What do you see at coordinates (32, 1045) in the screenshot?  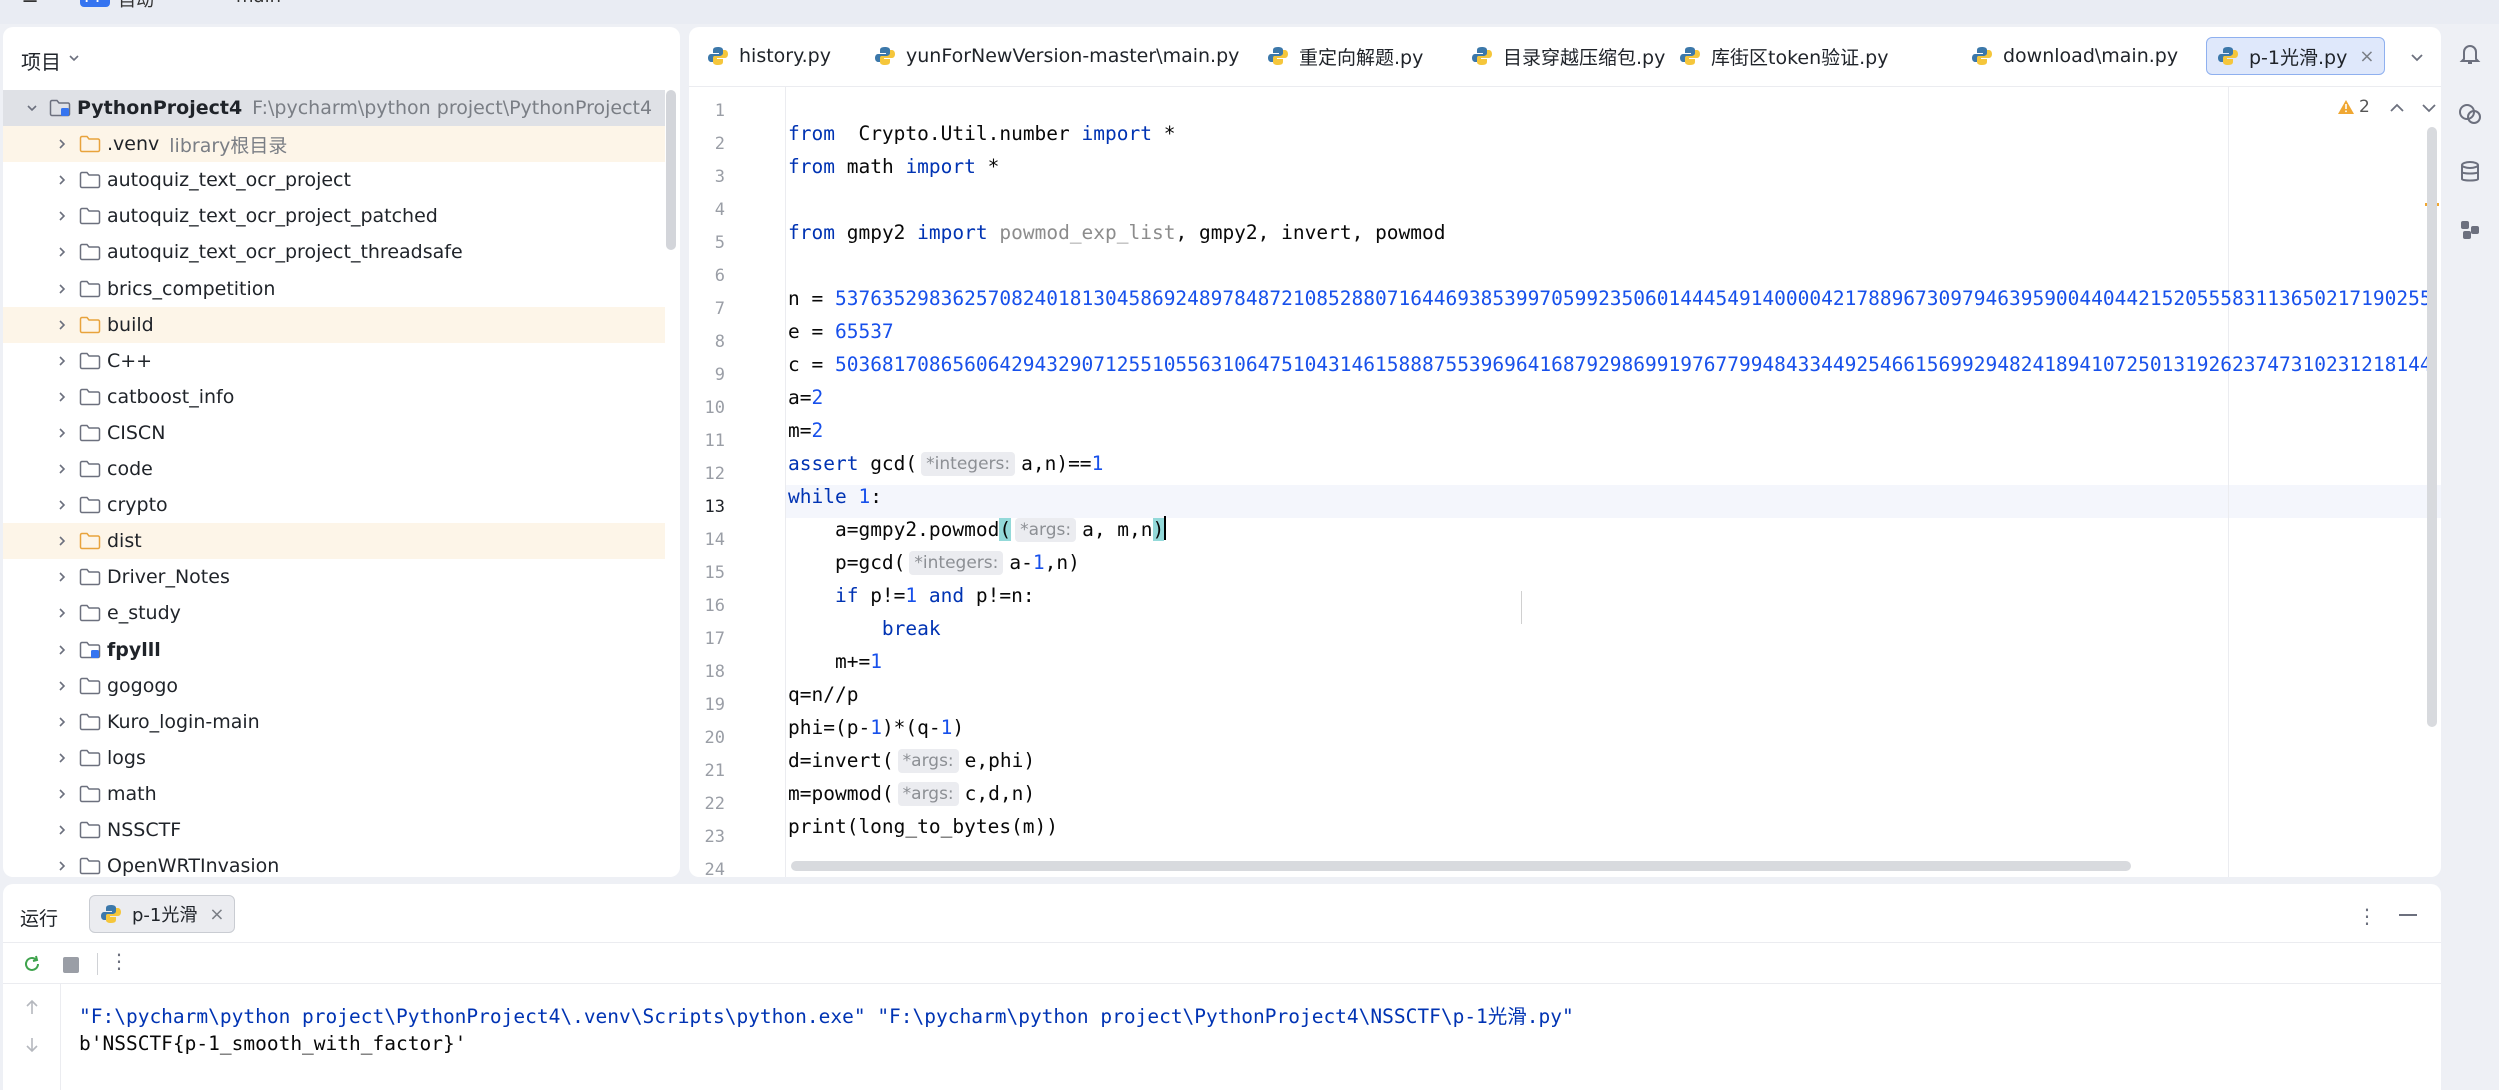 I see `arrow-down-icon` at bounding box center [32, 1045].